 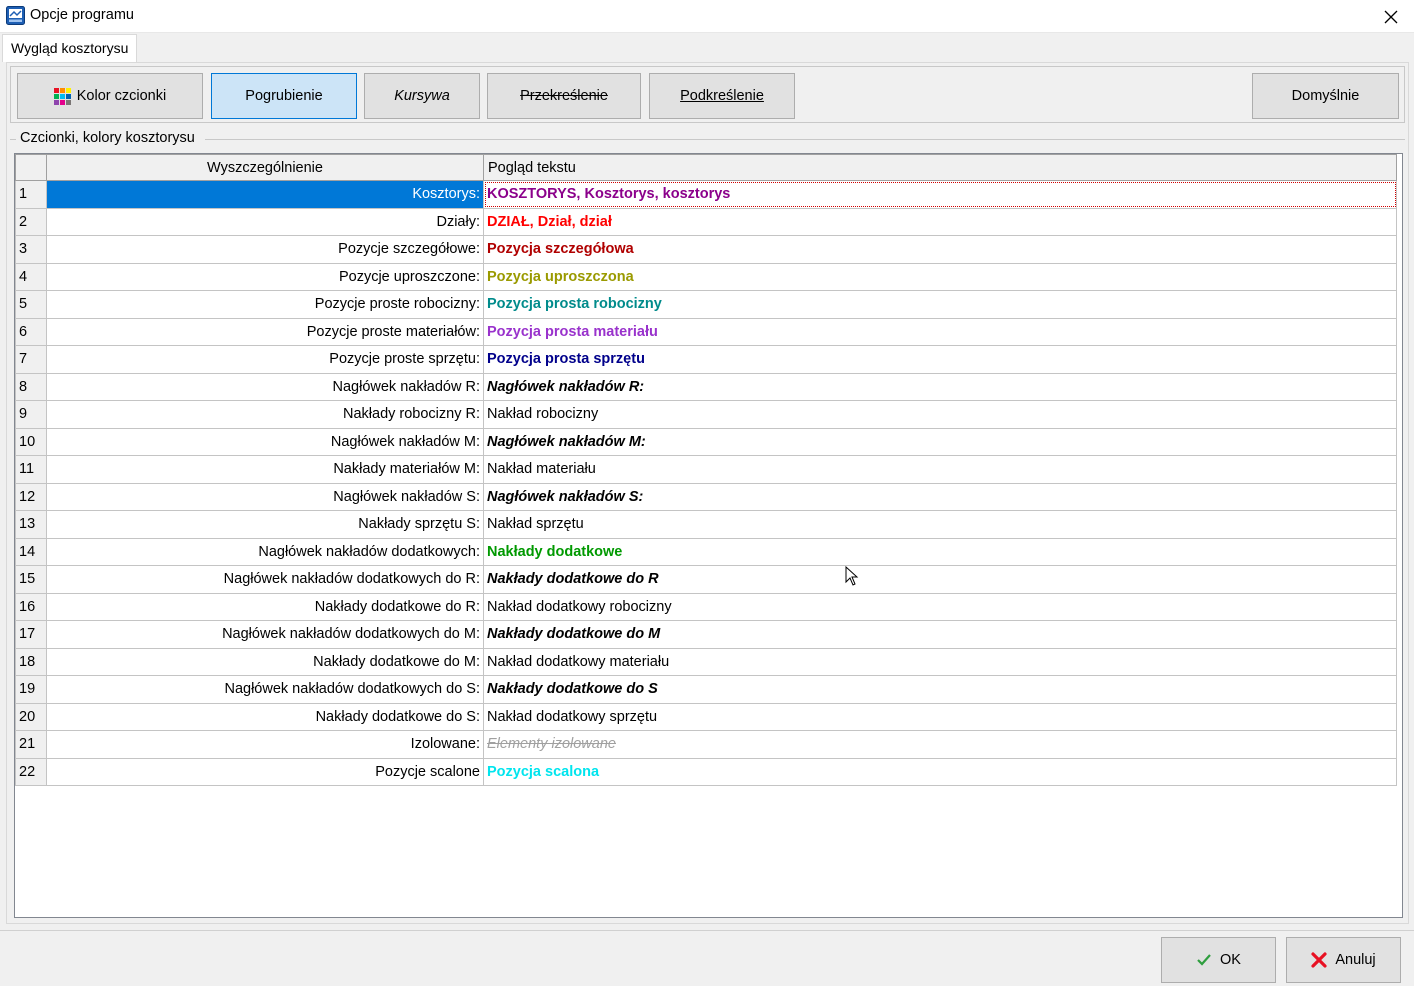 I want to click on row-description: Pozycje szczegółowe:, so click(x=265, y=249).